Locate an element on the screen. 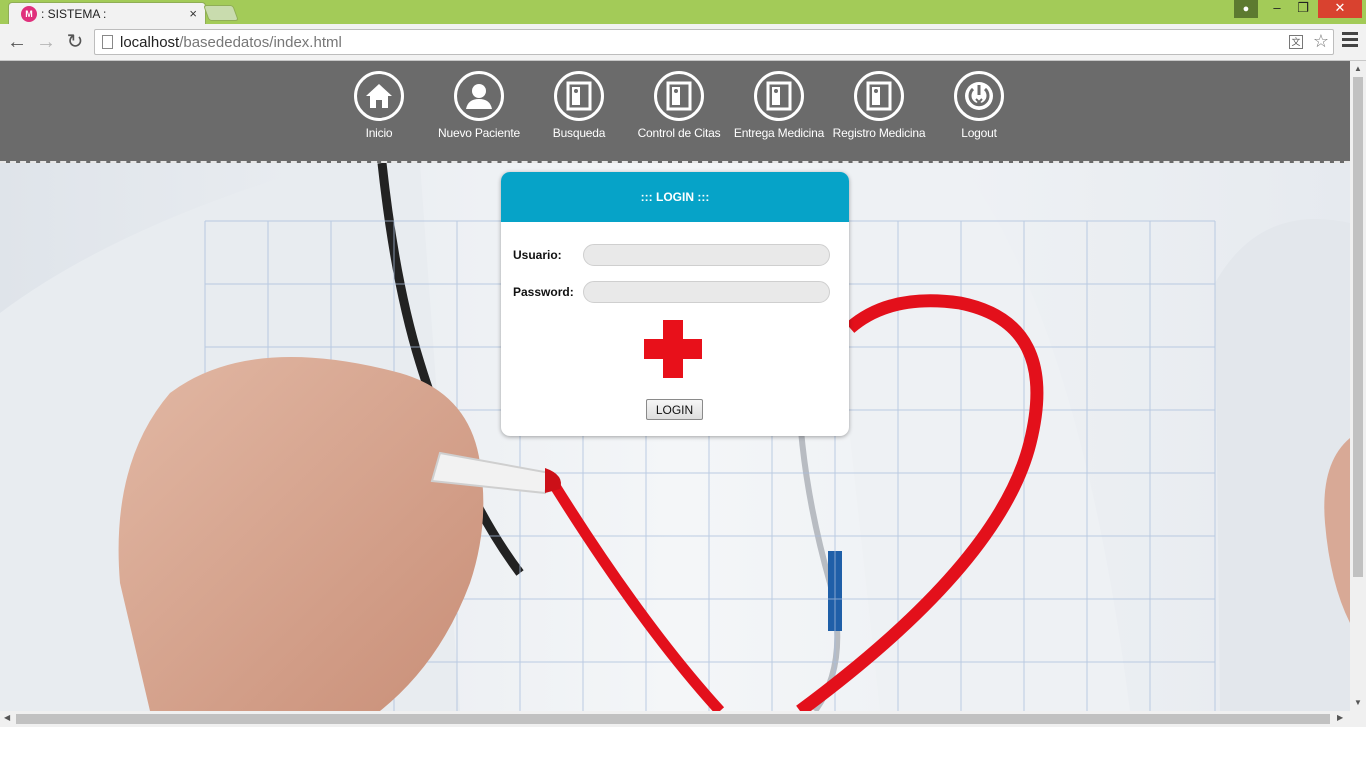 The width and height of the screenshot is (1366, 768). red-cross-icon is located at coordinates (673, 349).